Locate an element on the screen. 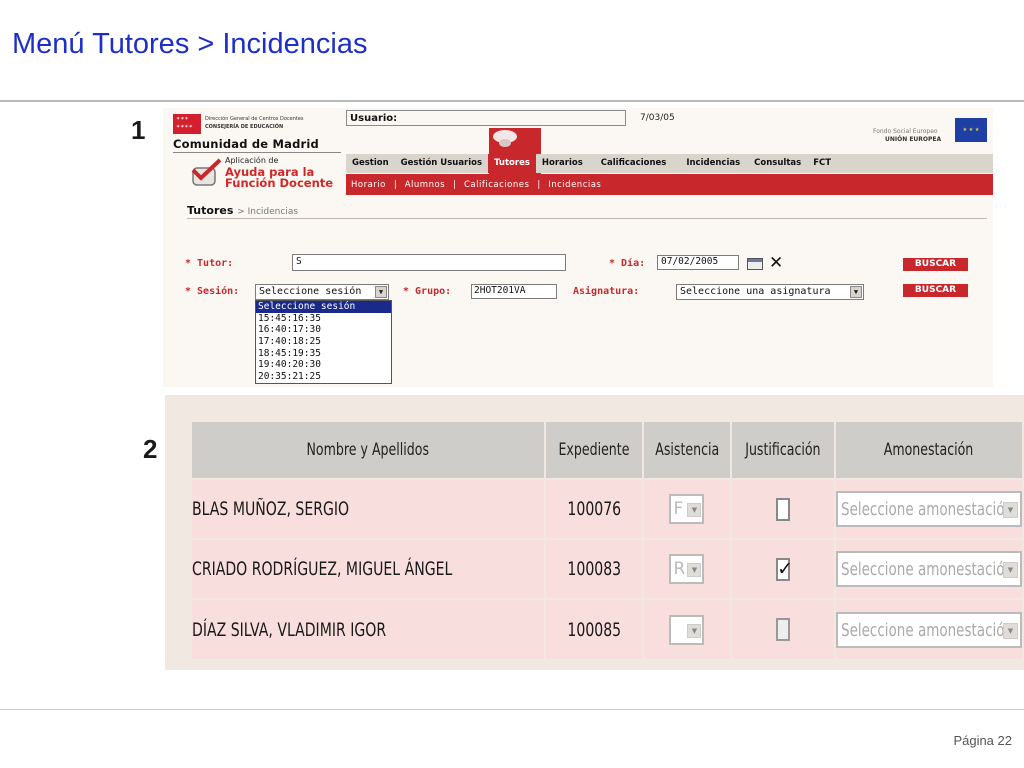 The image size is (1024, 768). col-header-nombre: Nombre y Apellidos is located at coordinates (369, 450).